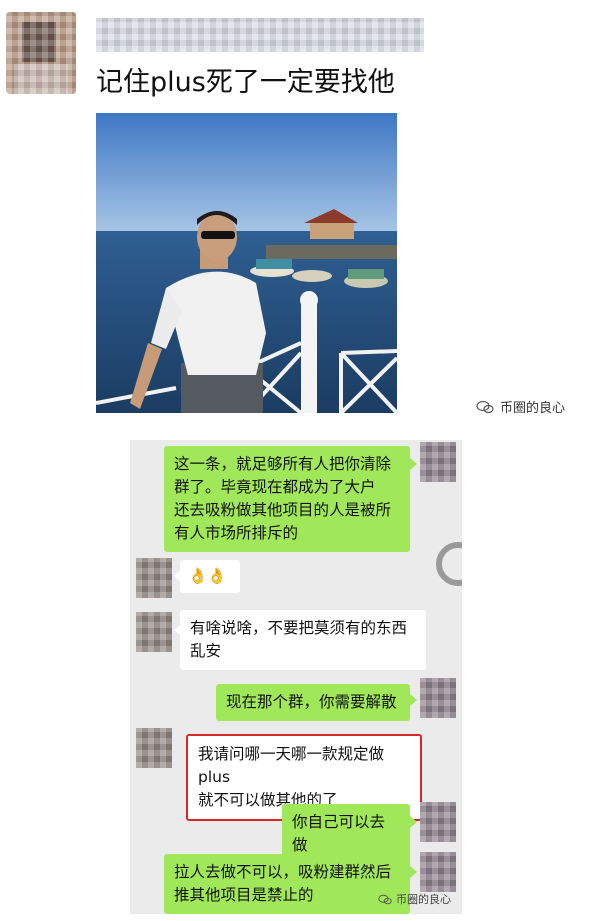  Describe the element at coordinates (449, 564) in the screenshot. I see `loading-ring-icon` at that location.